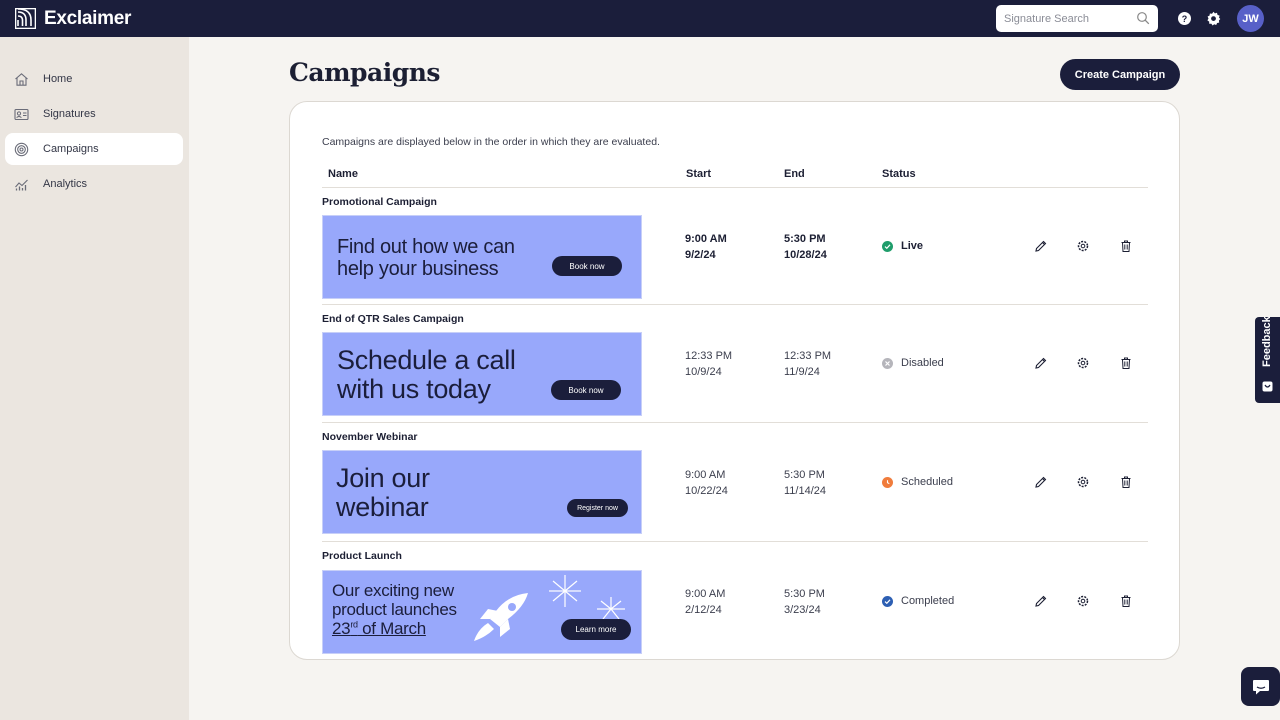 This screenshot has width=1280, height=720. What do you see at coordinates (383, 478) in the screenshot?
I see `banner-headline-1: Join our` at bounding box center [383, 478].